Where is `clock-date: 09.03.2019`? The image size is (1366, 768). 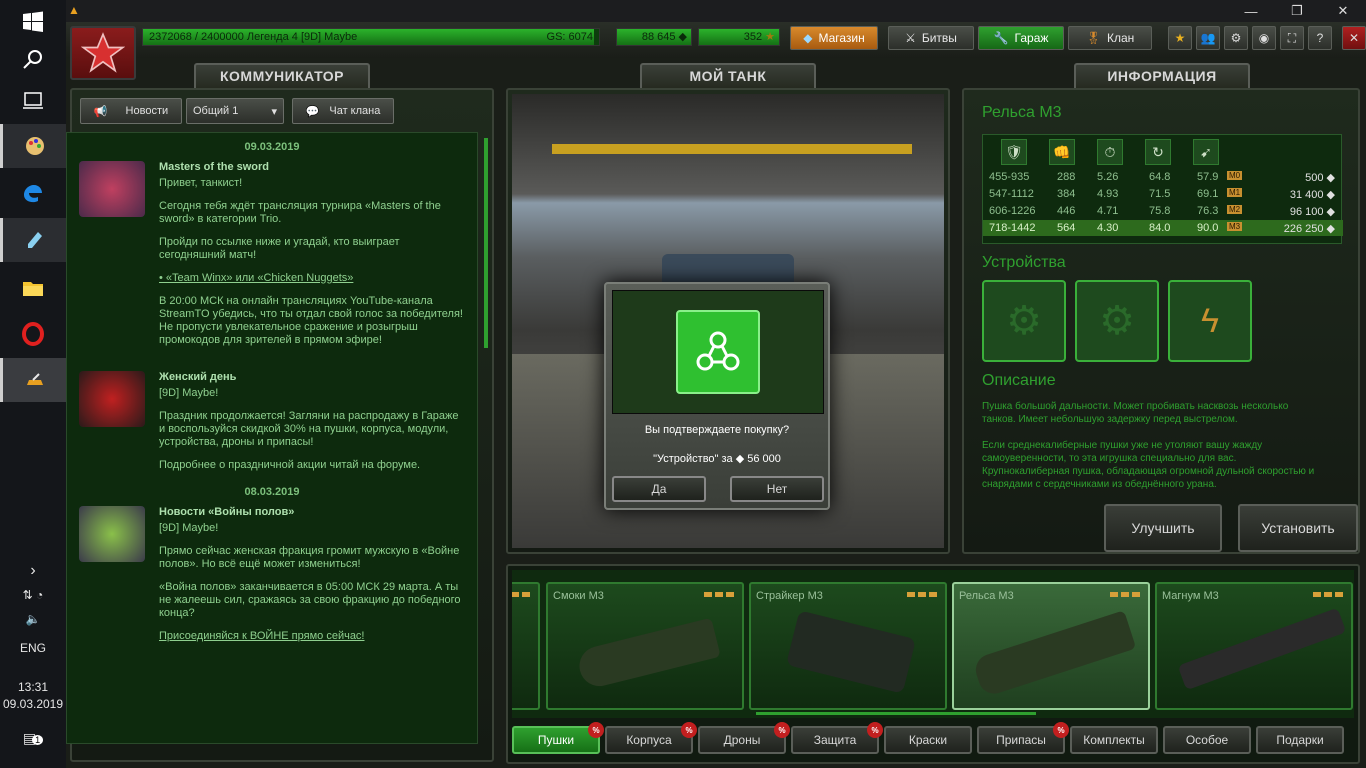 clock-date: 09.03.2019 is located at coordinates (33, 704).